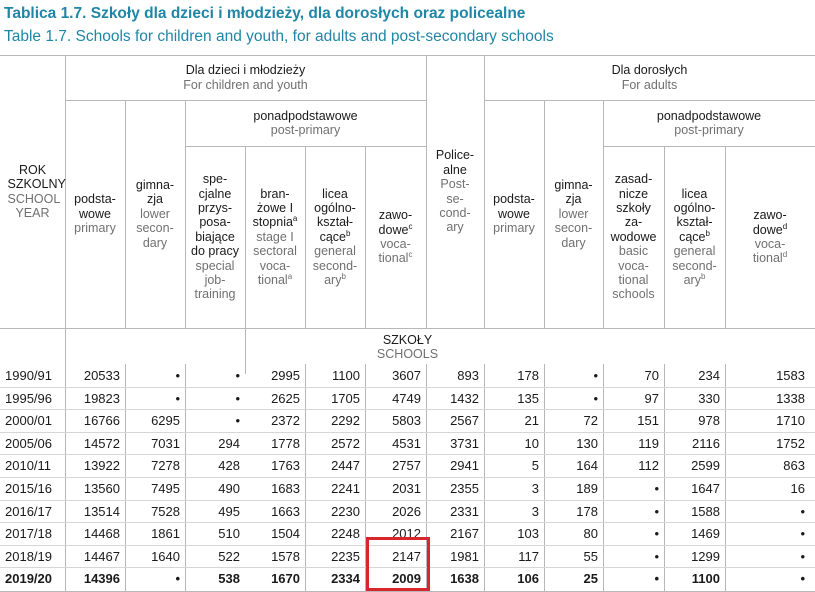  What do you see at coordinates (229, 443) in the screenshot?
I see `table-cell: 294` at bounding box center [229, 443].